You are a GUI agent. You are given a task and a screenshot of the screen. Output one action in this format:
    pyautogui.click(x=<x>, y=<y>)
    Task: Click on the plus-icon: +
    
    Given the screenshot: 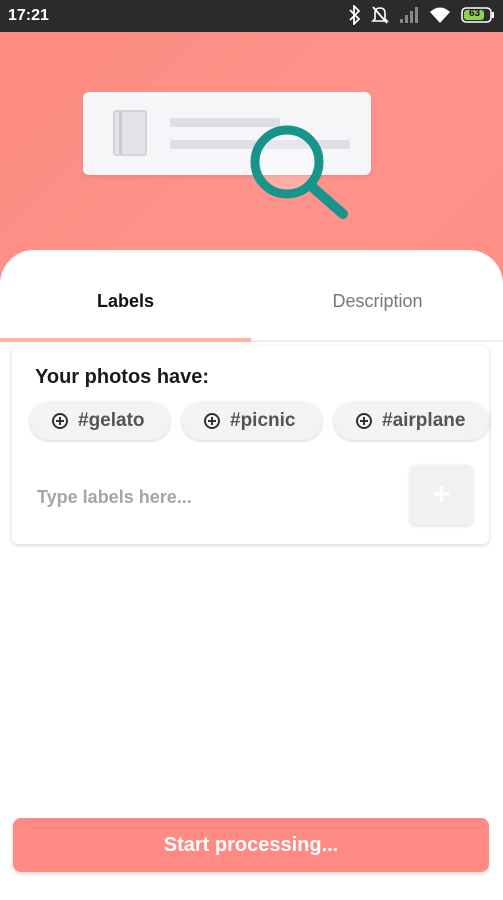 What is the action you would take?
    pyautogui.click(x=441, y=494)
    